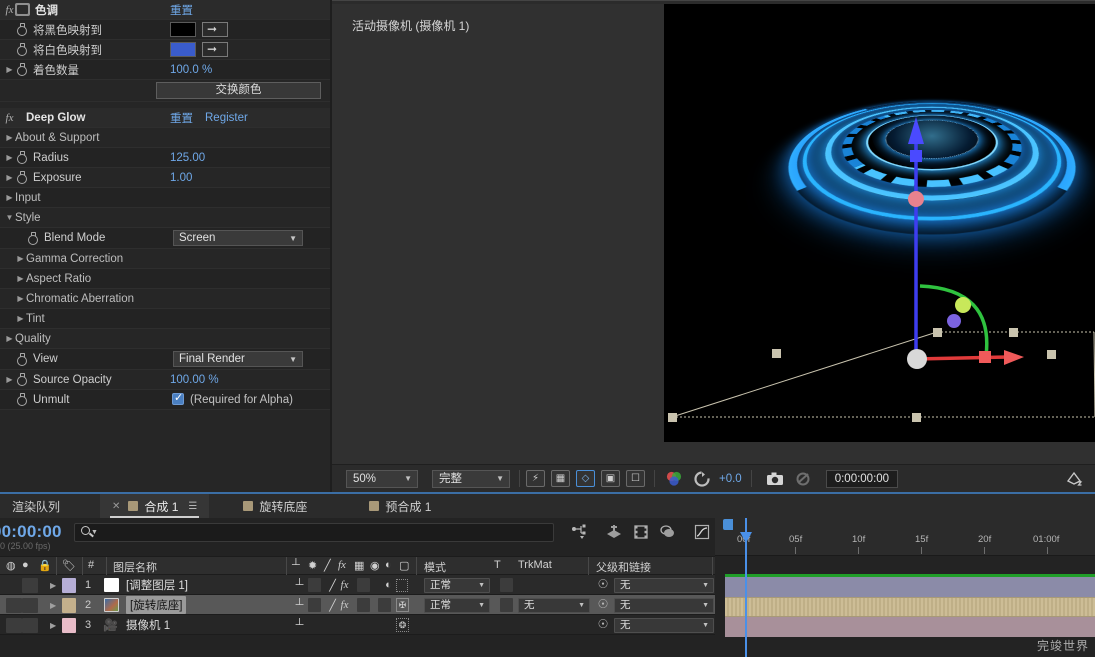 Image resolution: width=1095 pixels, height=657 pixels. Describe the element at coordinates (535, 478) in the screenshot. I see `fast-preview-icon: ⚡` at that location.